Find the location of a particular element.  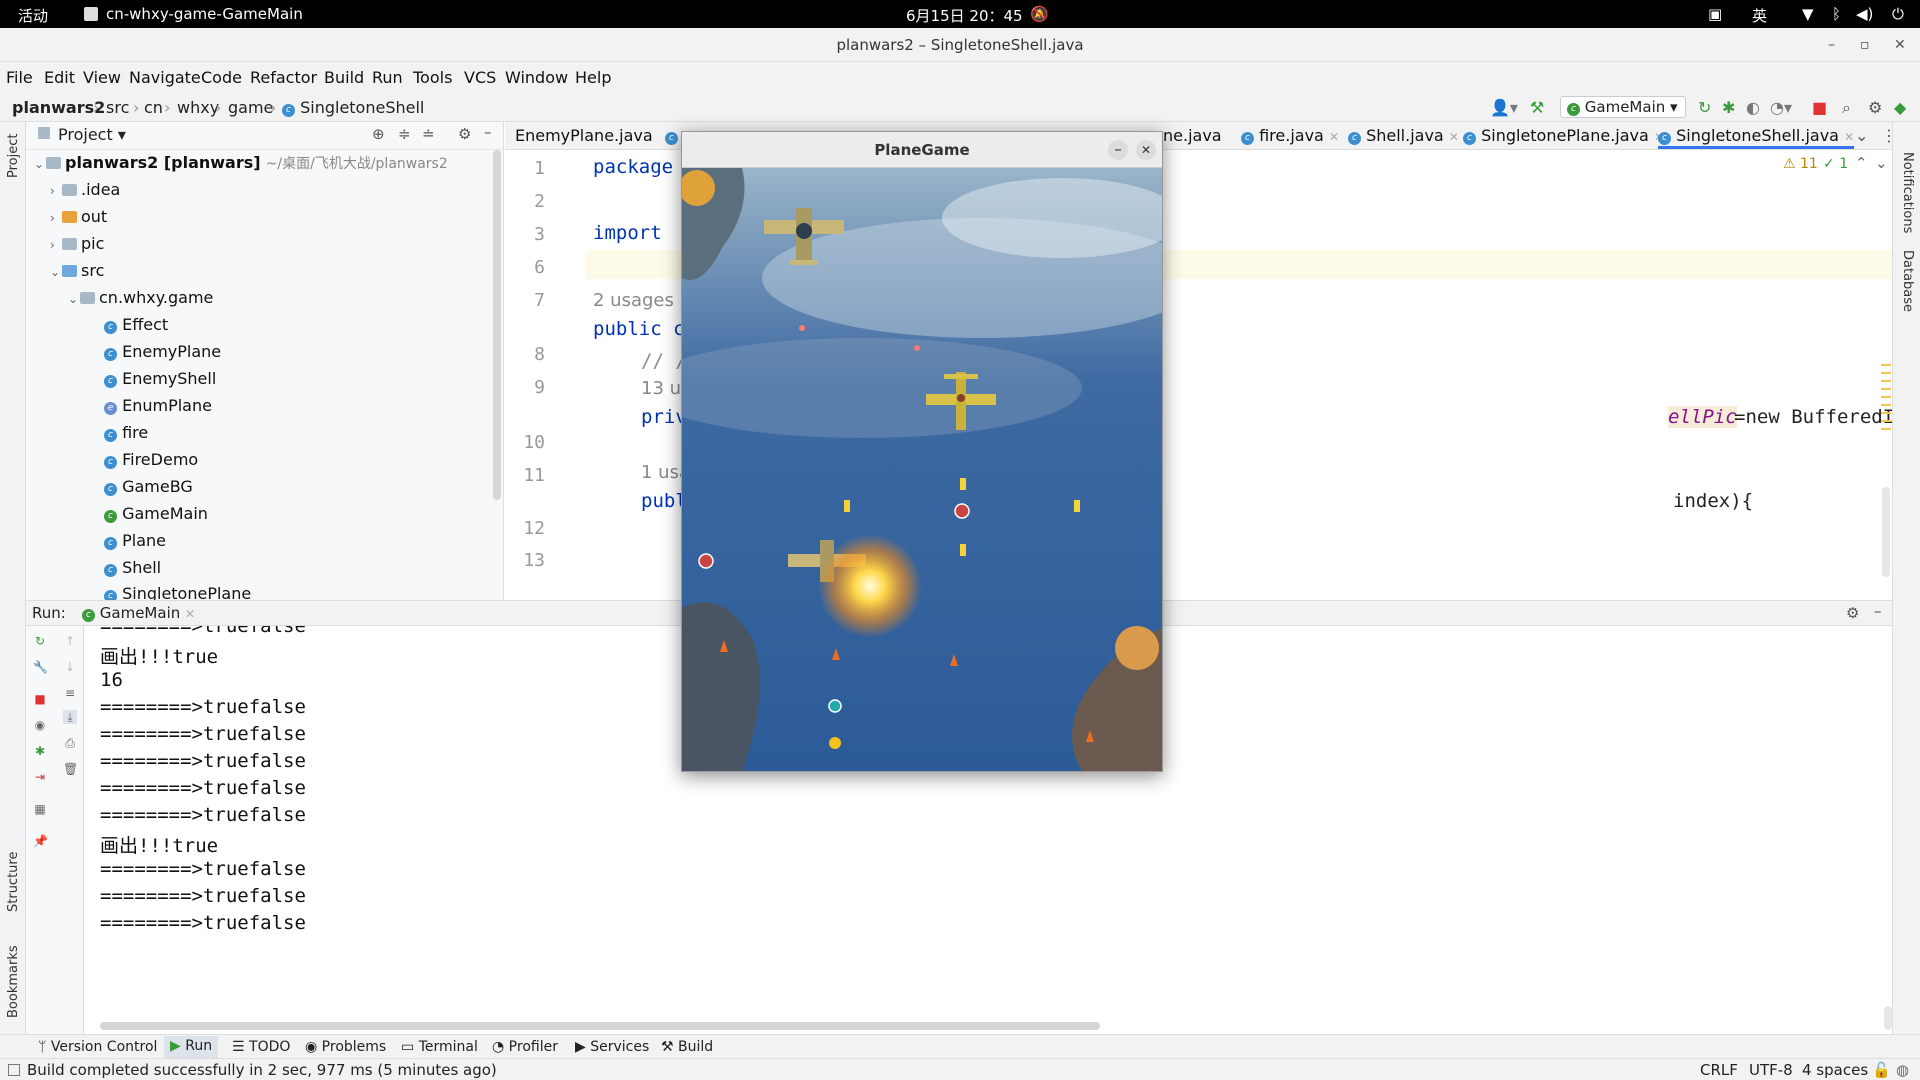

tab-version-control: ᛘ Version Control is located at coordinates (97, 1047).